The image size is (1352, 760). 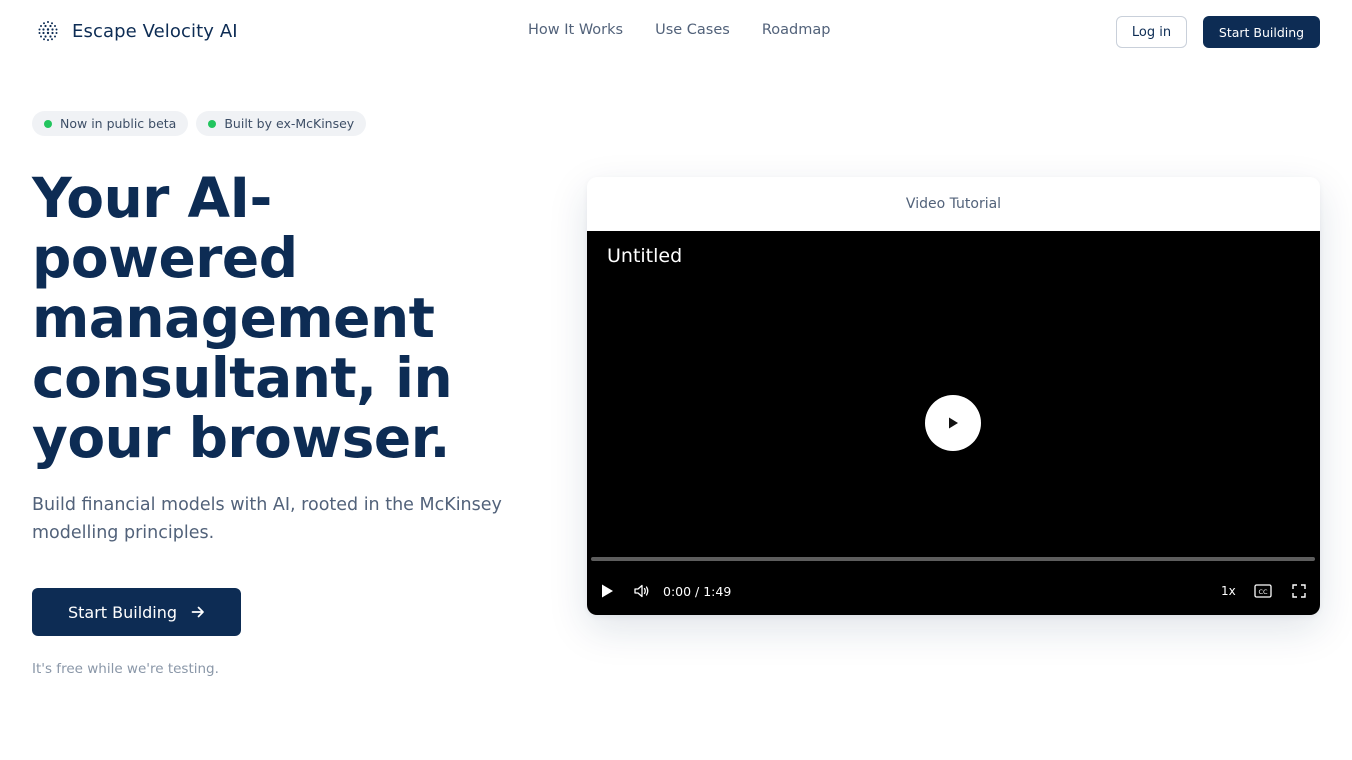 What do you see at coordinates (796, 30) in the screenshot?
I see `nav-item-roadmap: Roadmap` at bounding box center [796, 30].